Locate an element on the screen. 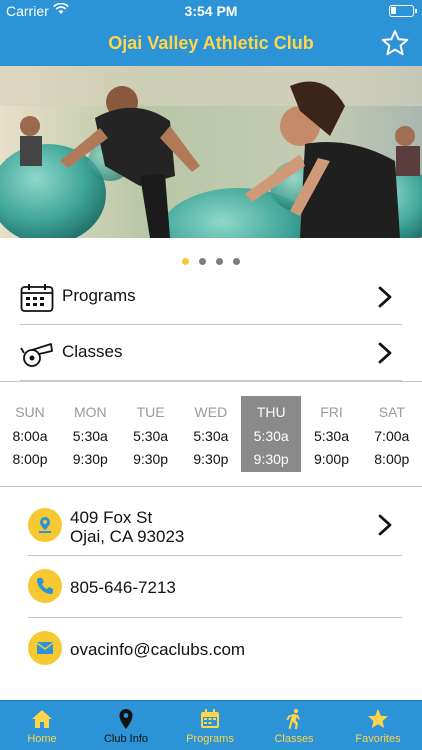 The height and width of the screenshot is (750, 422). address-line-1: 409 Fox St is located at coordinates (111, 517).